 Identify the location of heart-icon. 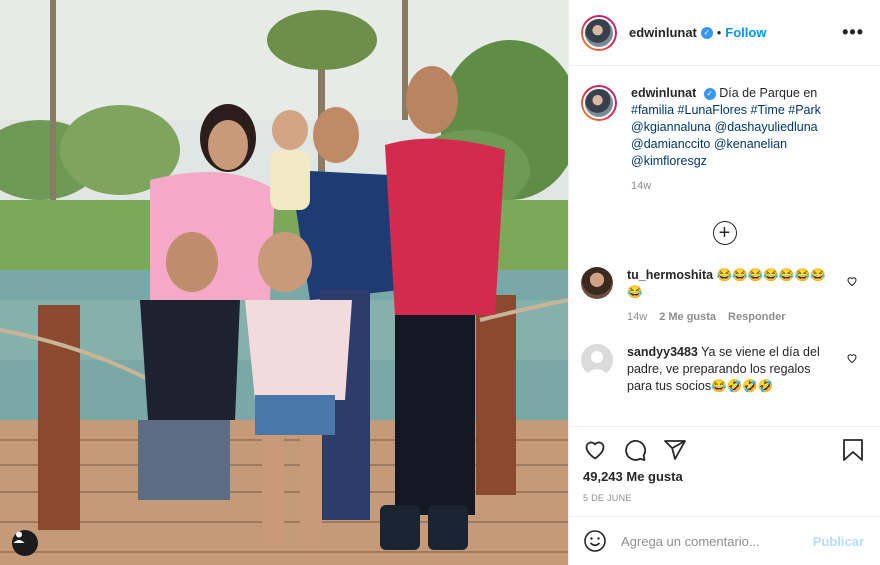
(595, 450).